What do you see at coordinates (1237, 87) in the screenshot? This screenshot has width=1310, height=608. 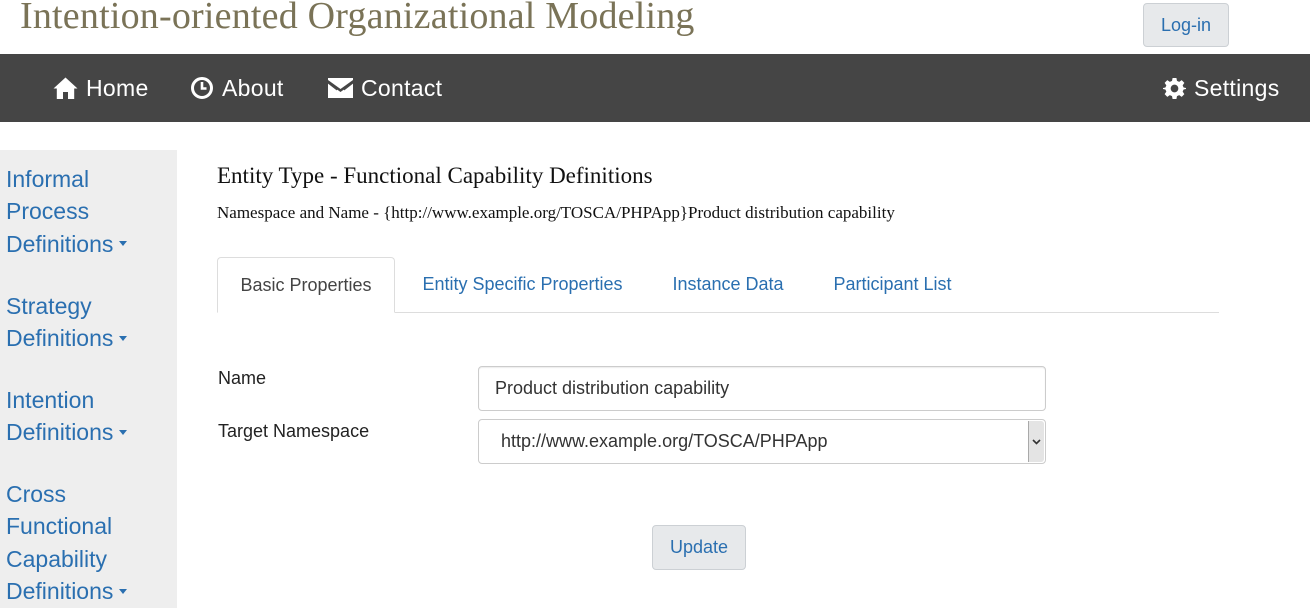 I see `nav-settings-label: Settings` at bounding box center [1237, 87].